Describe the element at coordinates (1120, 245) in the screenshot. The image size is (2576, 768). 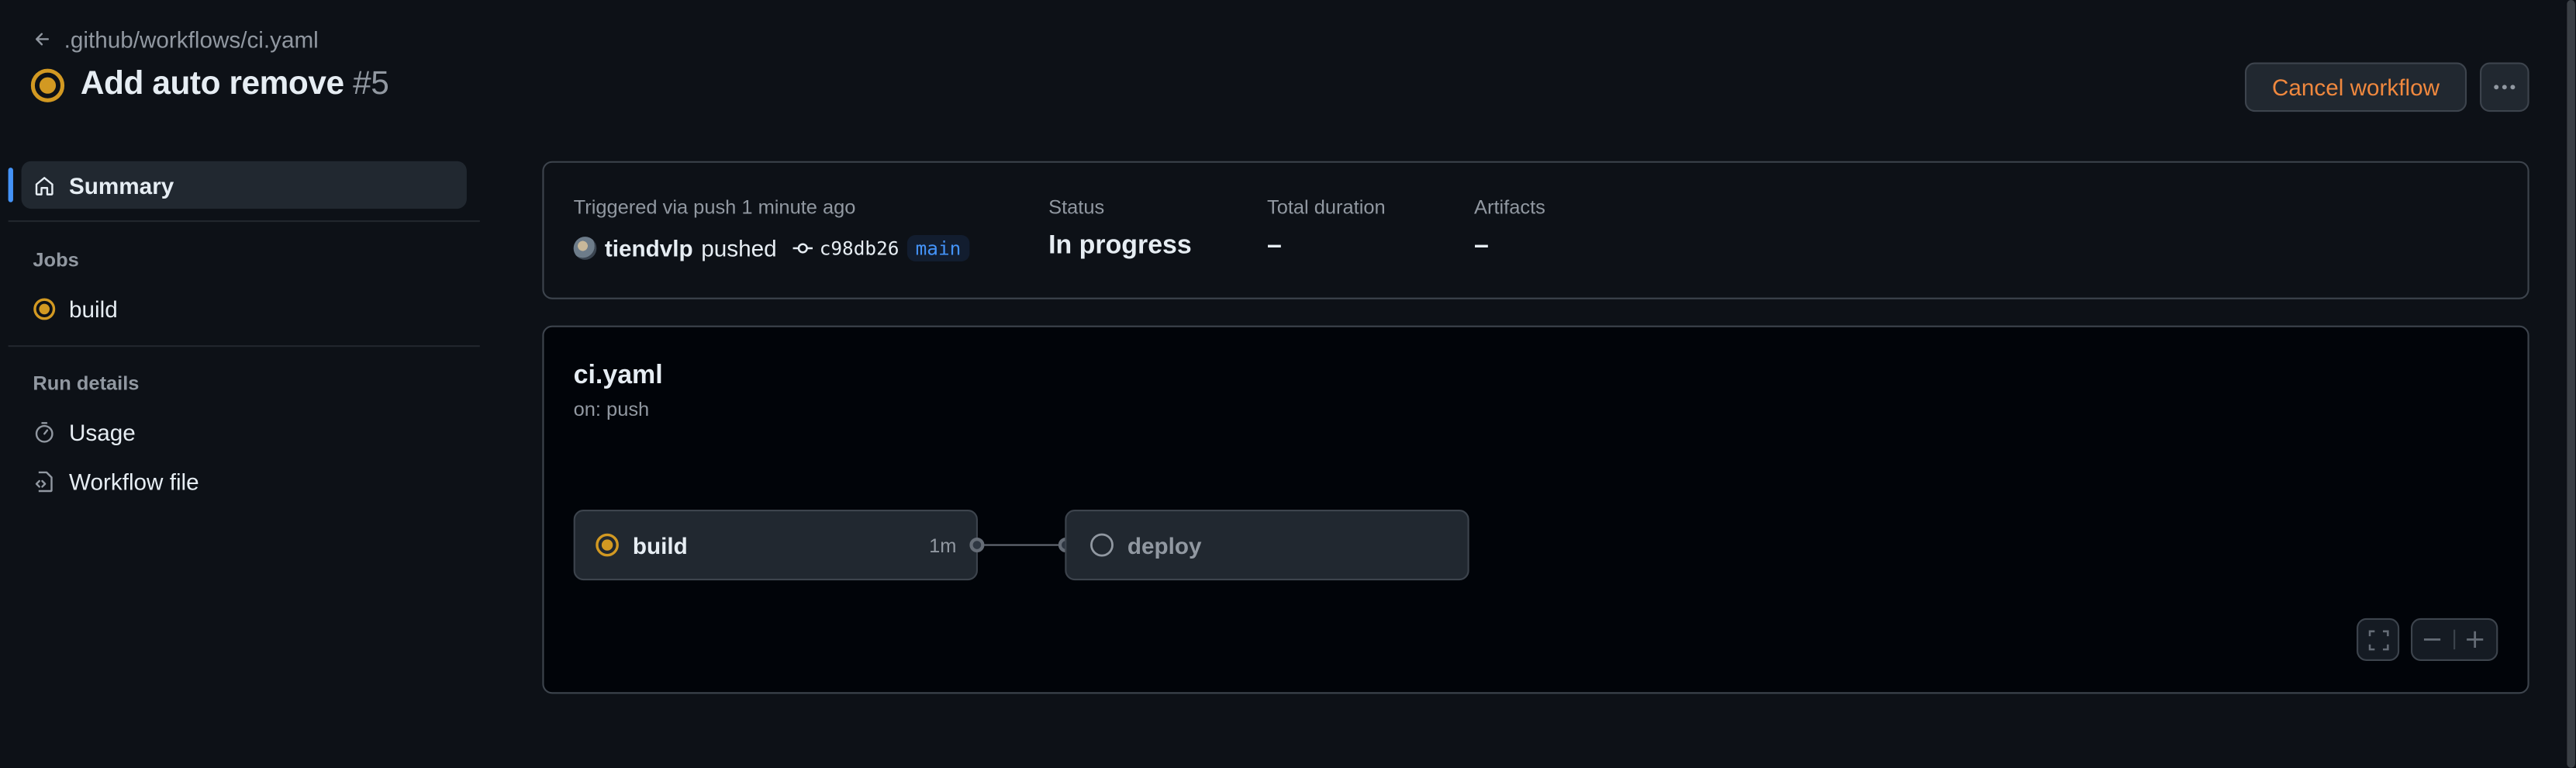
I see `status-value: In progress` at that location.